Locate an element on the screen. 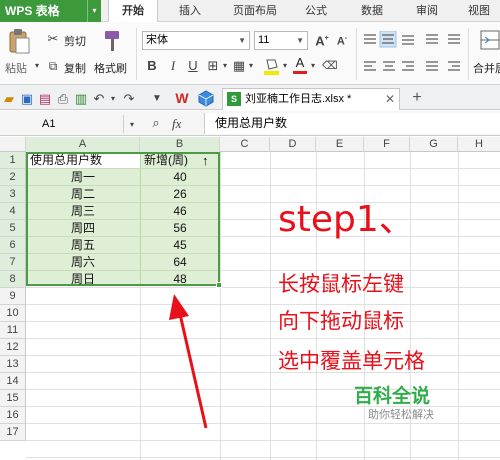 This screenshot has width=500, height=460. cell-b5: 56 is located at coordinates (180, 228).